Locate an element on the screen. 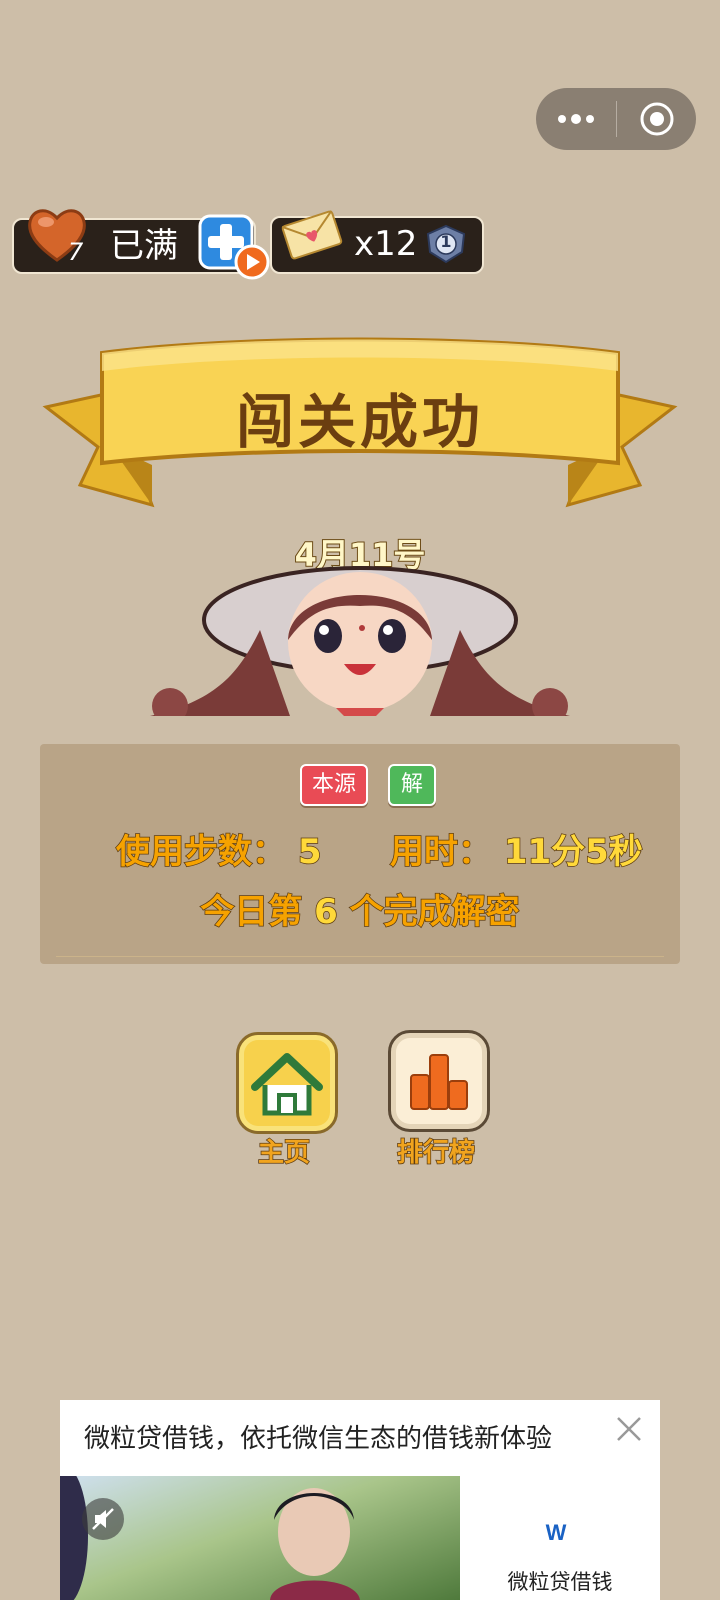 The width and height of the screenshot is (720, 1600). lives-count: 7 is located at coordinates (76, 252).